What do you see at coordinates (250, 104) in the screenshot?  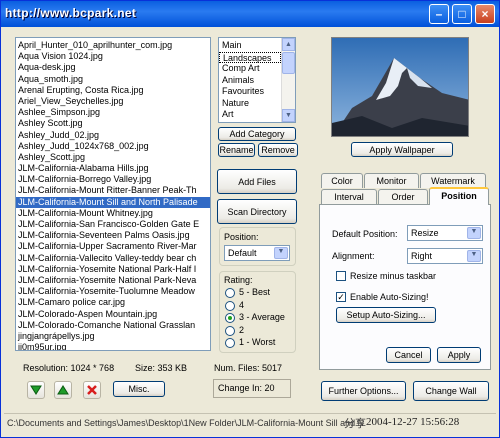 I see `category-item: Nature` at bounding box center [250, 104].